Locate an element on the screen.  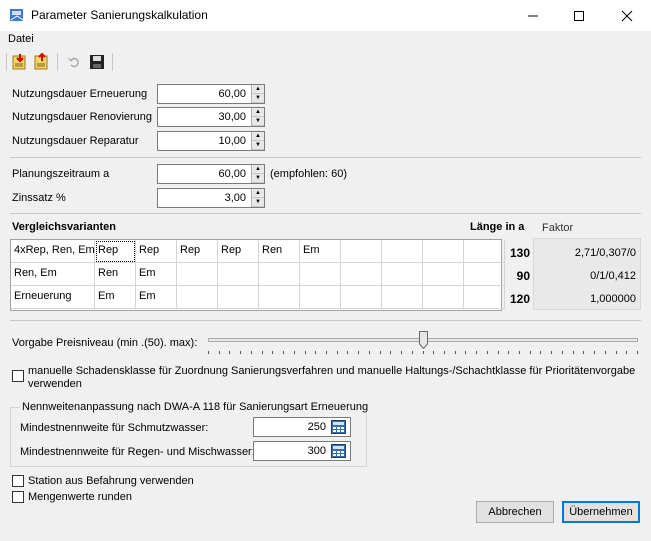
renovierung-spinner: ▲ ▼ is located at coordinates (257, 117).